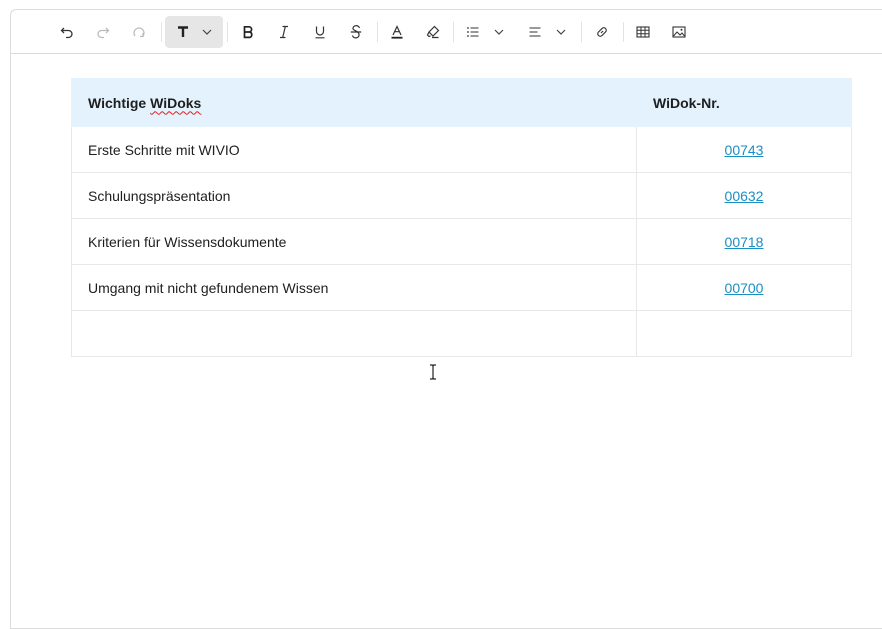 Image resolution: width=882 pixels, height=629 pixels. I want to click on cell-number: 00632, so click(744, 195).